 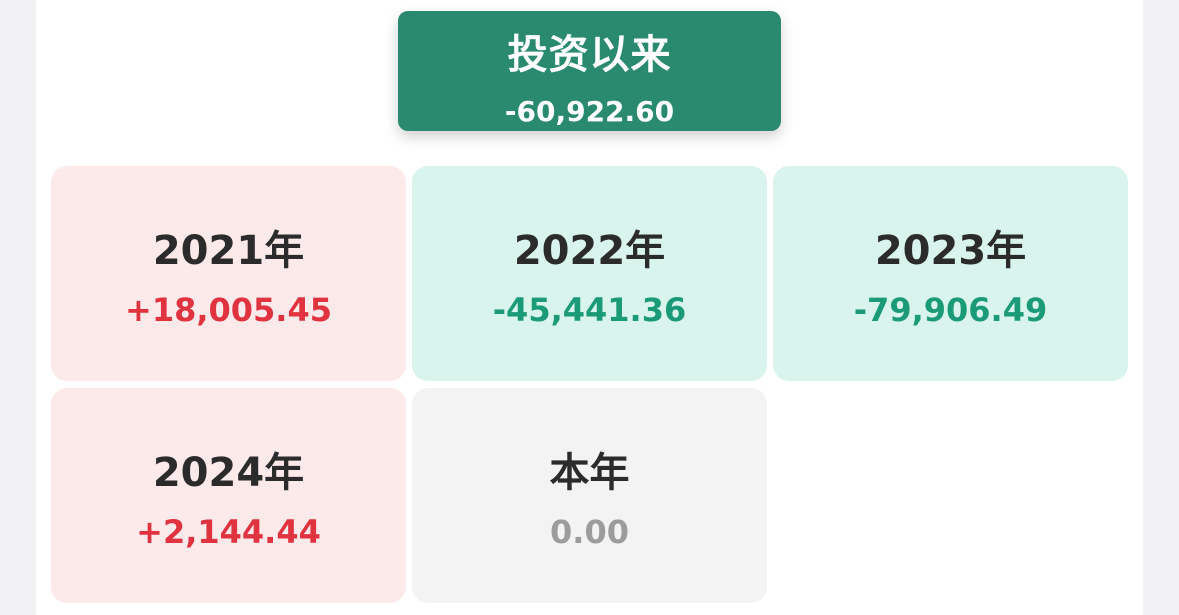 What do you see at coordinates (228, 473) in the screenshot?
I see `year-label: 2024年` at bounding box center [228, 473].